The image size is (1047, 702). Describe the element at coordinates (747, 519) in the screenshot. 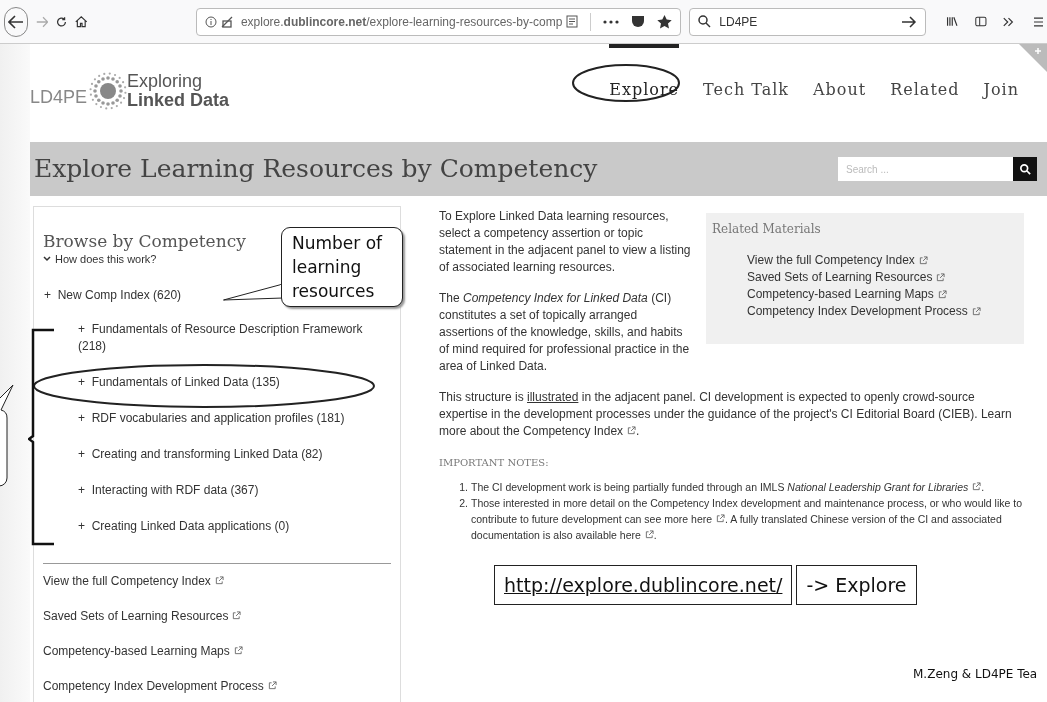

I see `note-text: Those interested in more detail on the Competency Index development and maintenance process, or who would like to contribute to future development can see more here . A fully translated Chinese version of the CI and associated documentation is also available here .` at that location.